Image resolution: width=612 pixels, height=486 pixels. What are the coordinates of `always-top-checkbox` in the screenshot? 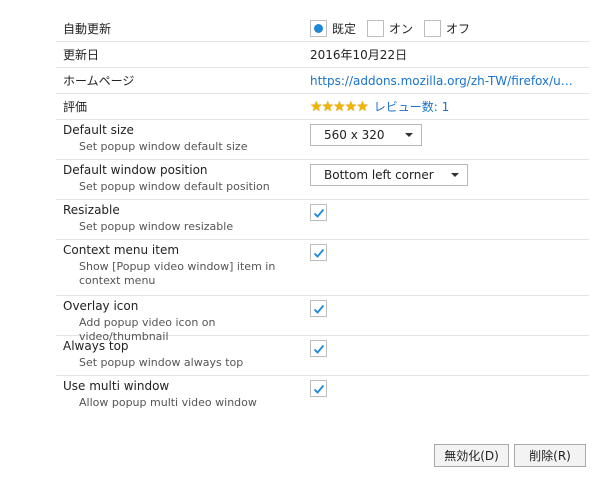 It's located at (318, 348).